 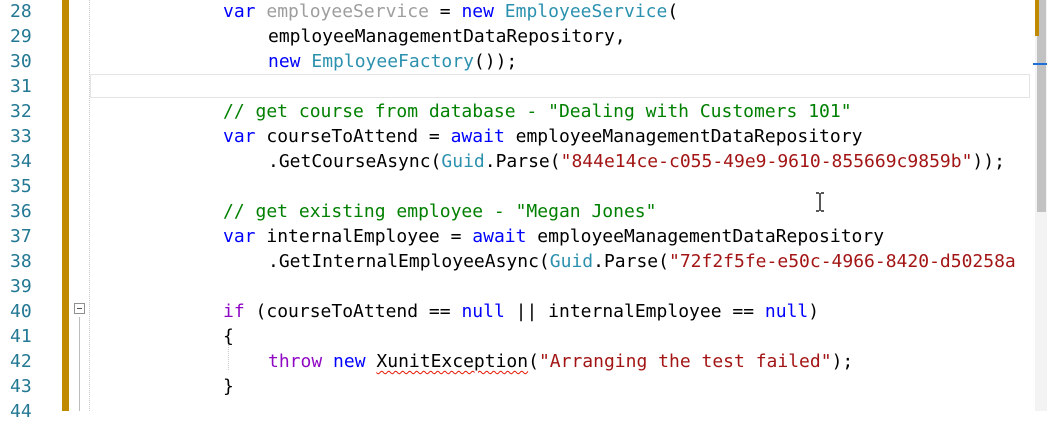 What do you see at coordinates (21, 211) in the screenshot?
I see `line-number: 36` at bounding box center [21, 211].